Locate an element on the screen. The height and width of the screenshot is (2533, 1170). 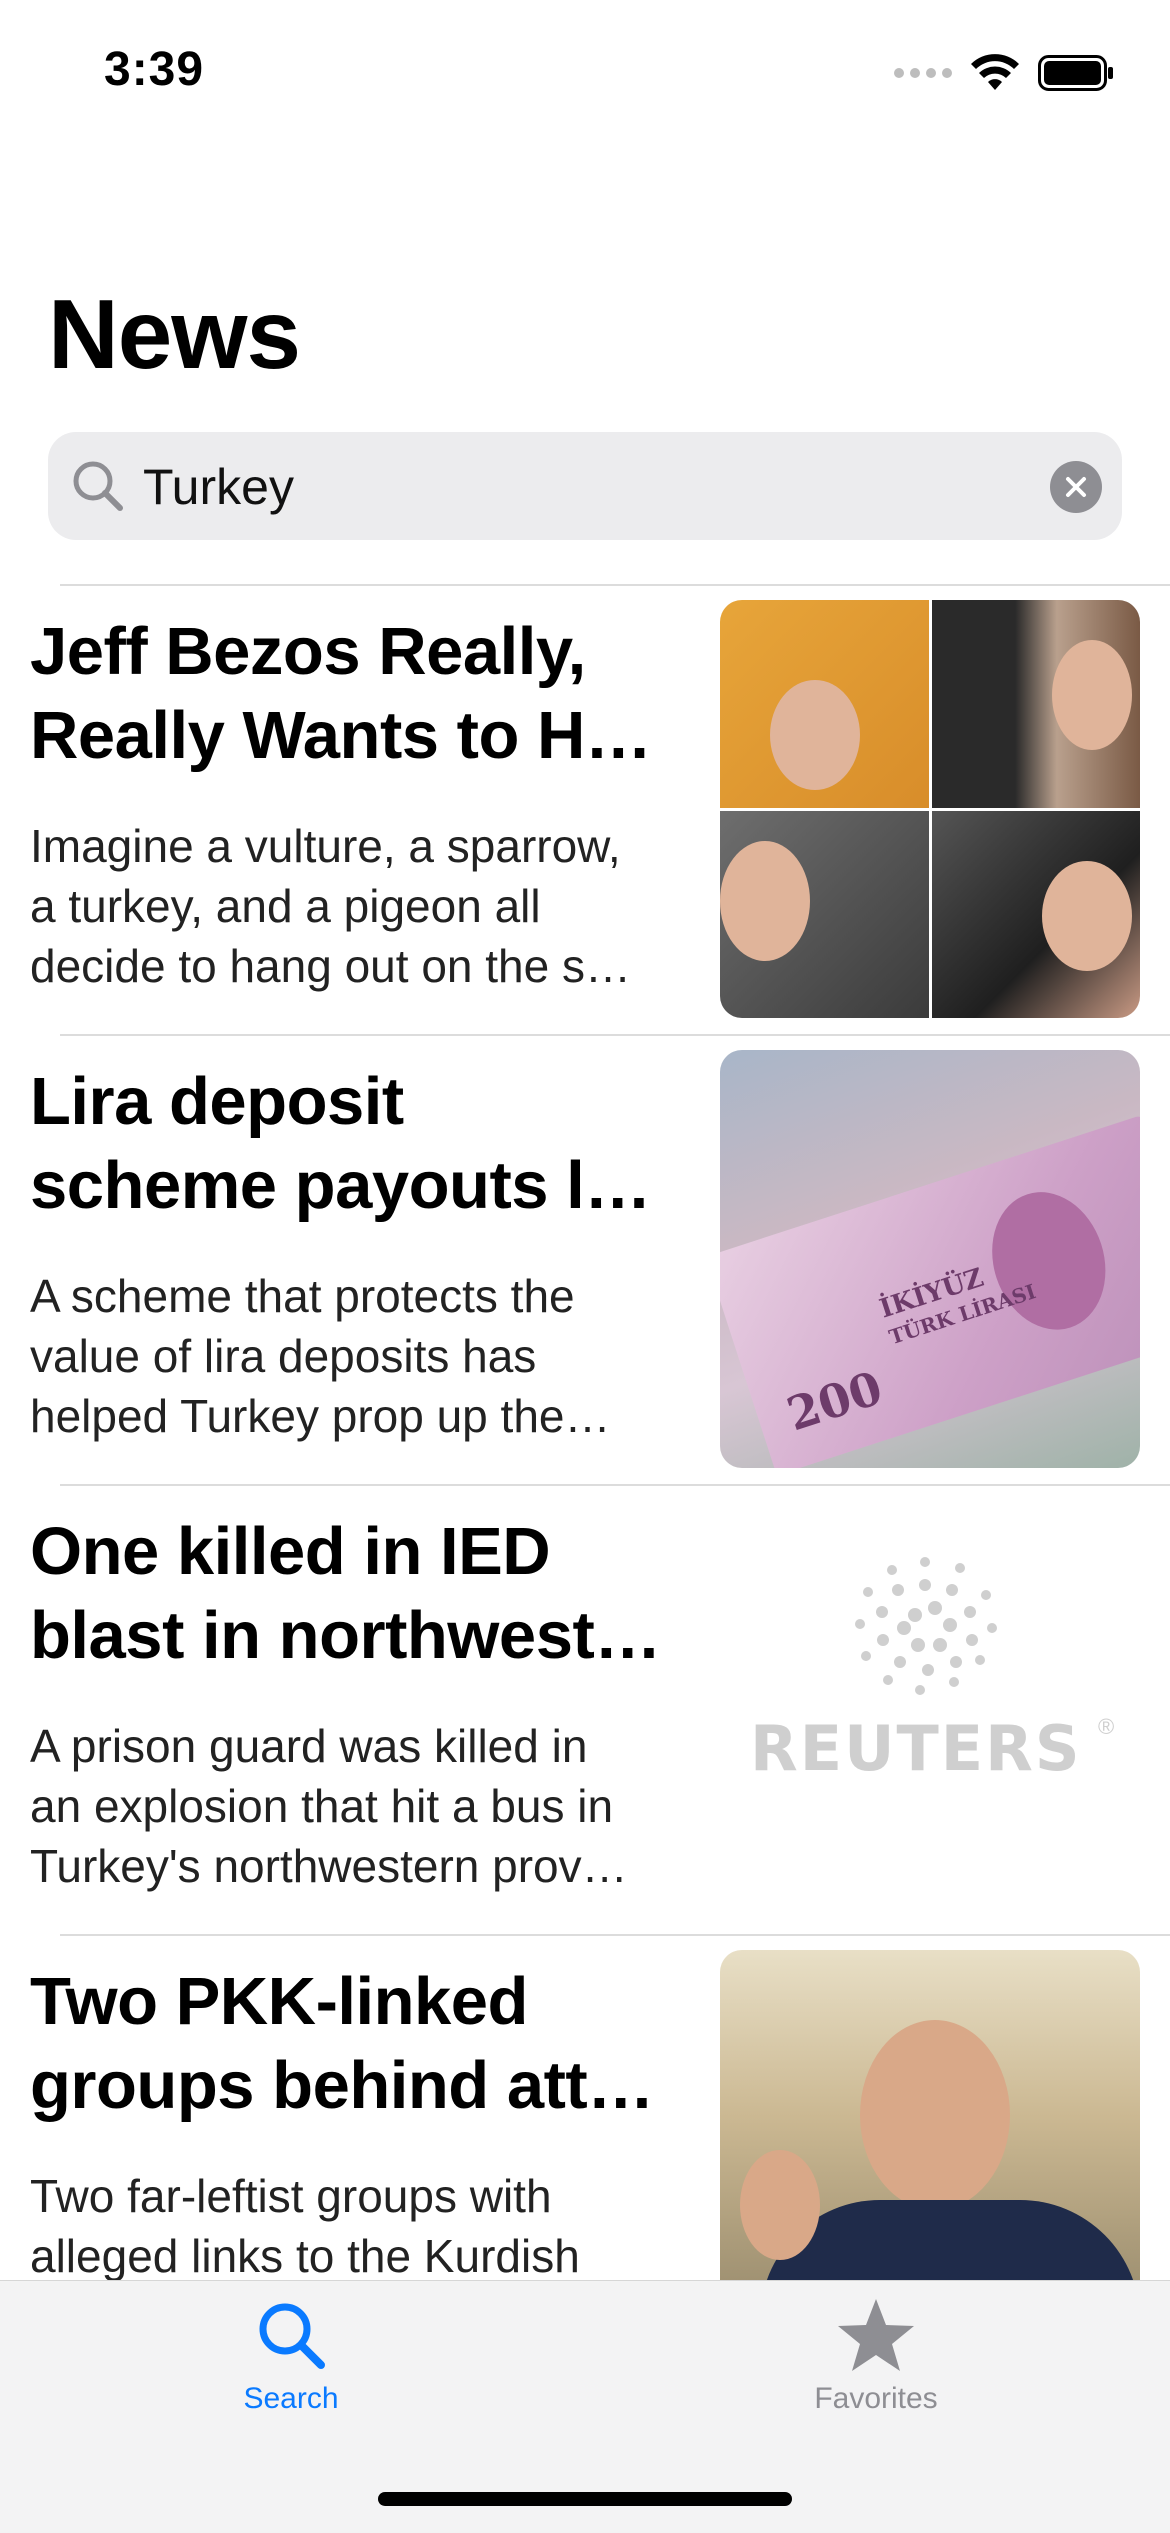
tab-favorites: Favorites is located at coordinates (876, 2356).